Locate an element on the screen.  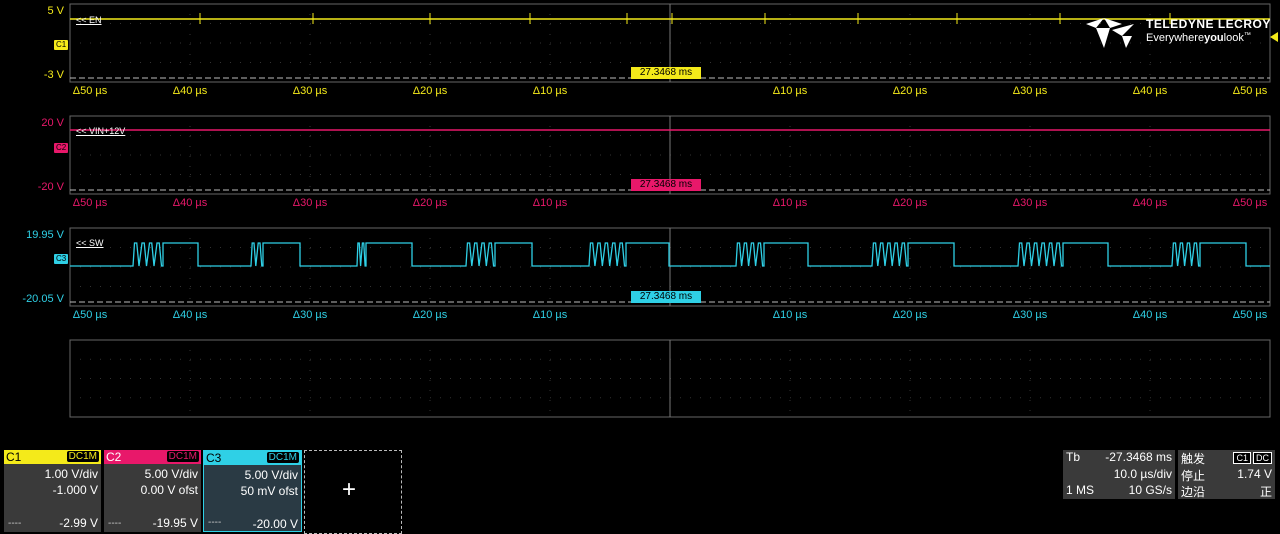
c1-top-voltage: 5 V is located at coordinates (55, 11).